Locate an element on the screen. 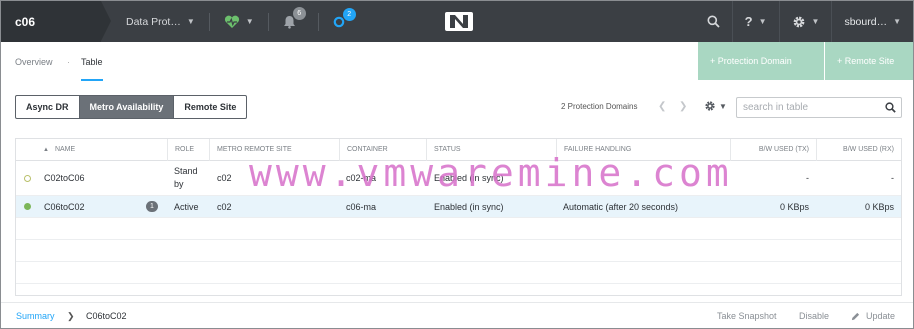 This screenshot has width=914, height=329. pencil-icon is located at coordinates (855, 316).